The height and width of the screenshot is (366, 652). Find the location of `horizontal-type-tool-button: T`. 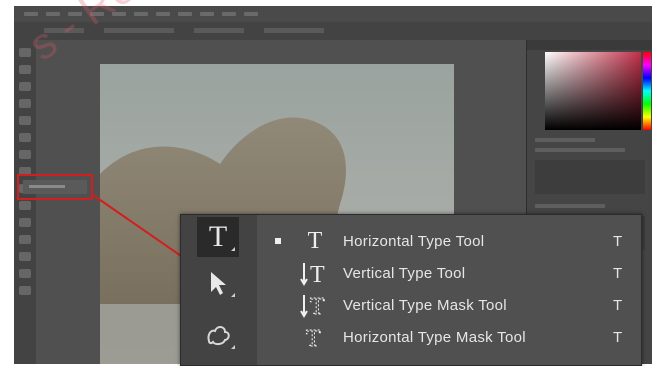

horizontal-type-tool-button: T is located at coordinates (218, 237).